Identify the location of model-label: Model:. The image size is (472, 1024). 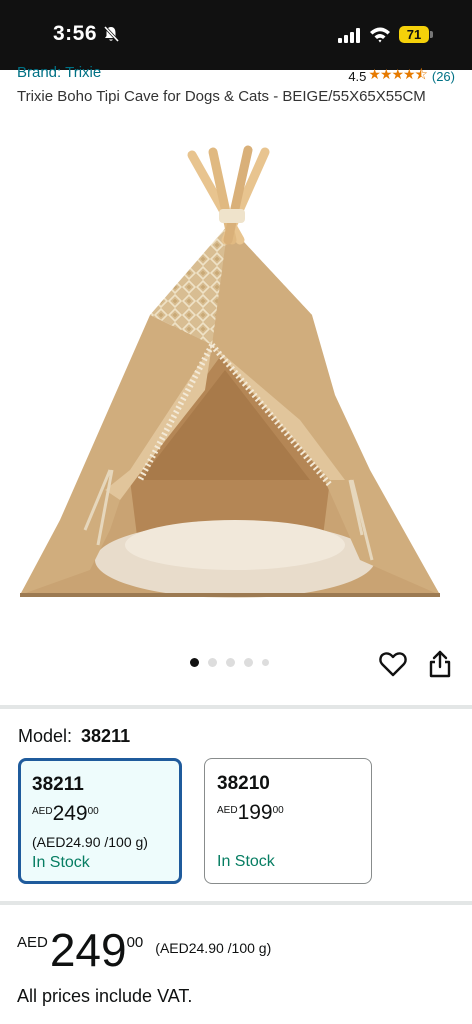
(45, 736).